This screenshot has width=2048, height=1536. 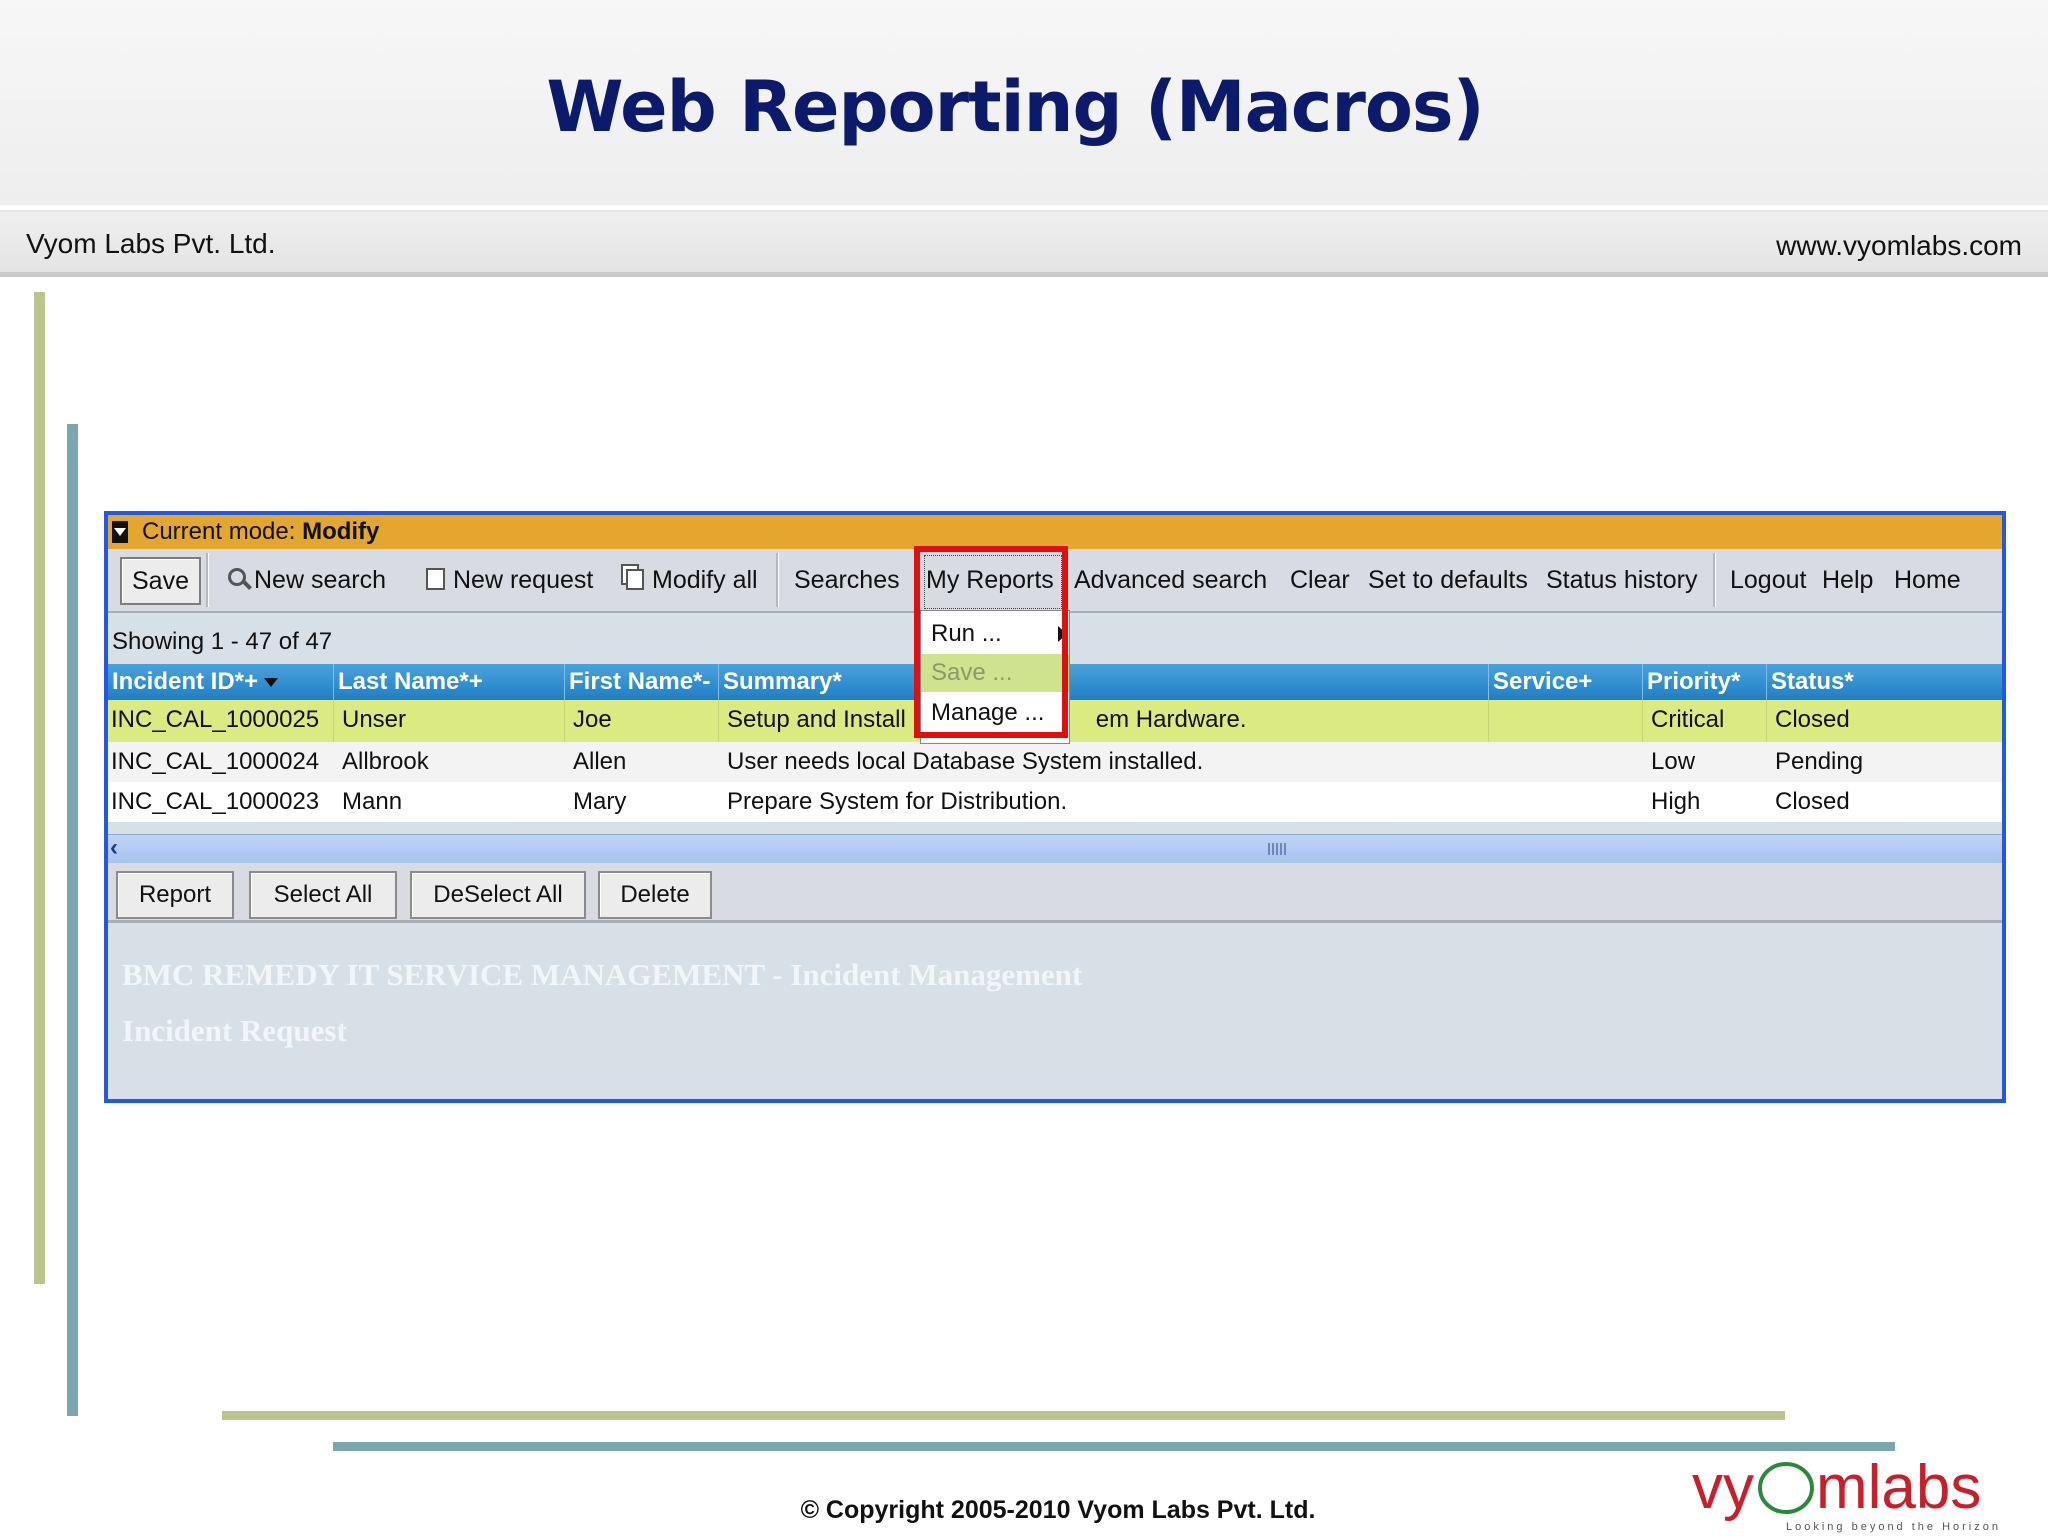 I want to click on cell-first-name: Allen, so click(x=600, y=761).